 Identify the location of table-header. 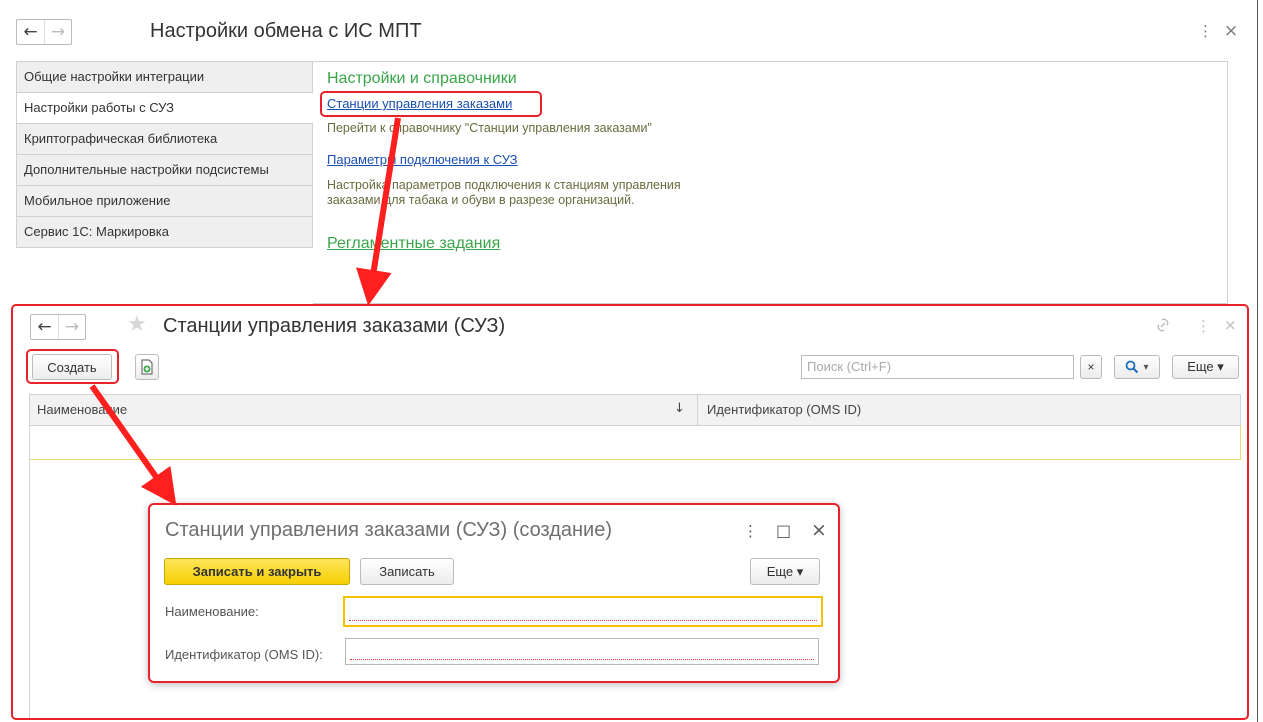
(635, 410).